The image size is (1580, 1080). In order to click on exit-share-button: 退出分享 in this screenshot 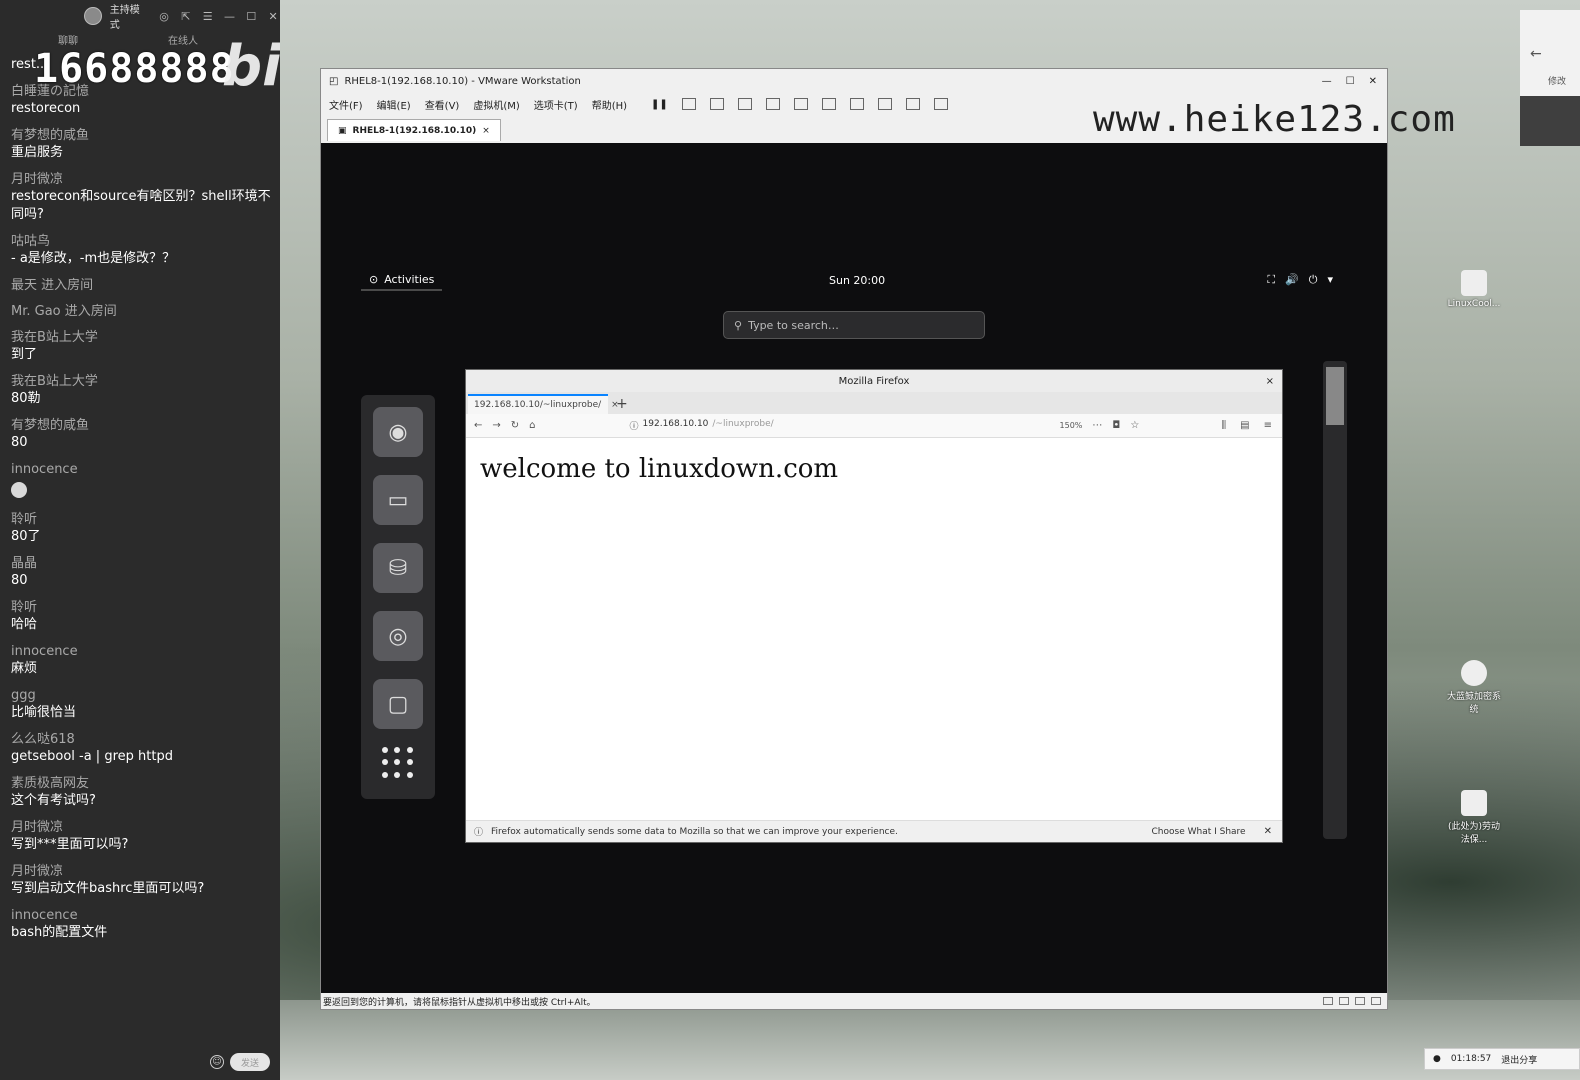, I will do `click(1519, 1059)`.